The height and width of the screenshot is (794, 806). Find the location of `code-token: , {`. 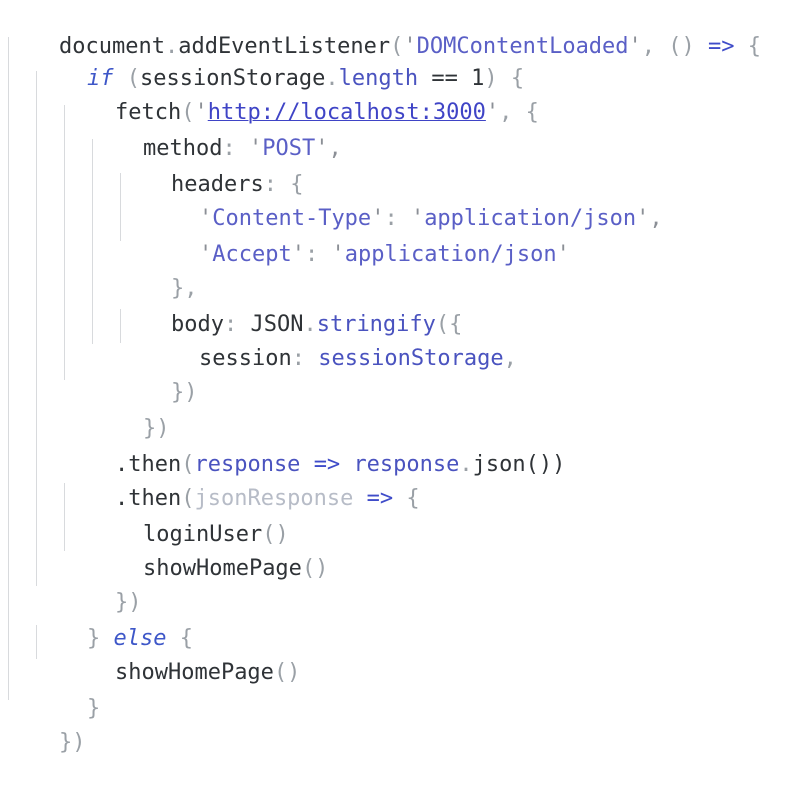

code-token: , { is located at coordinates (519, 112).